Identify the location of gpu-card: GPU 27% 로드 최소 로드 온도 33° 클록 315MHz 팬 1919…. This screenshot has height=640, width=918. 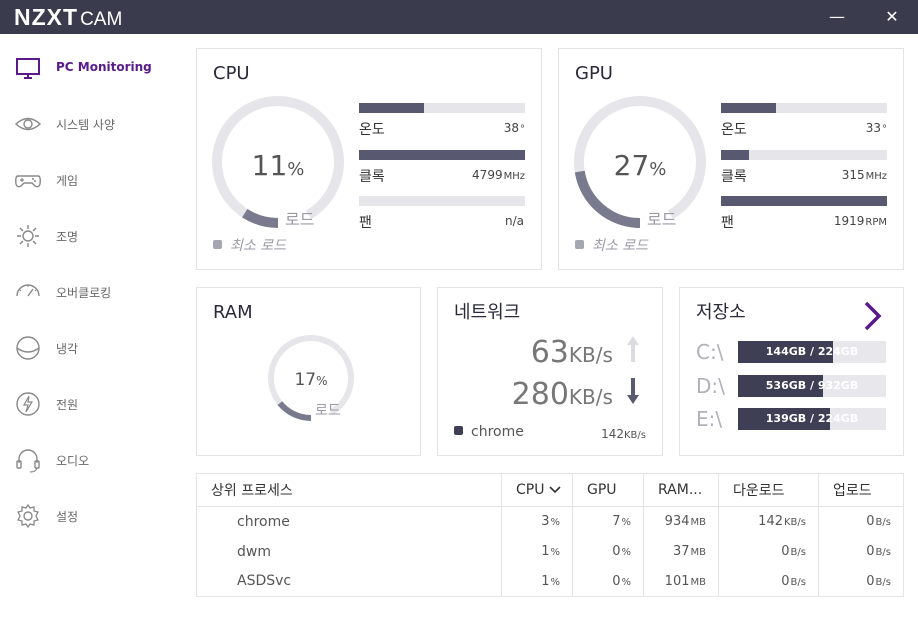
(731, 159).